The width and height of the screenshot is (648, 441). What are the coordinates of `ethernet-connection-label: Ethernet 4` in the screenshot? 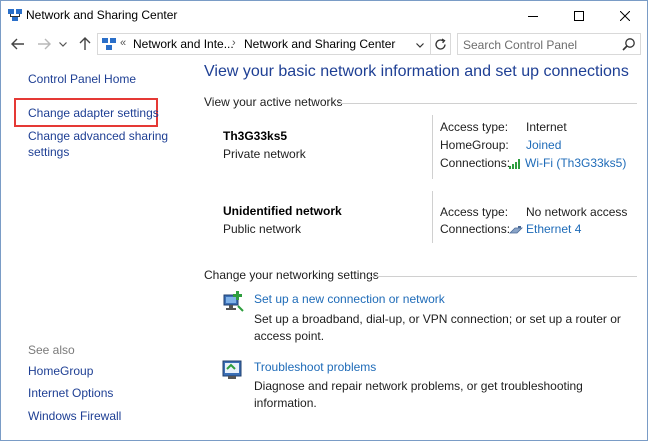 It's located at (553, 229).